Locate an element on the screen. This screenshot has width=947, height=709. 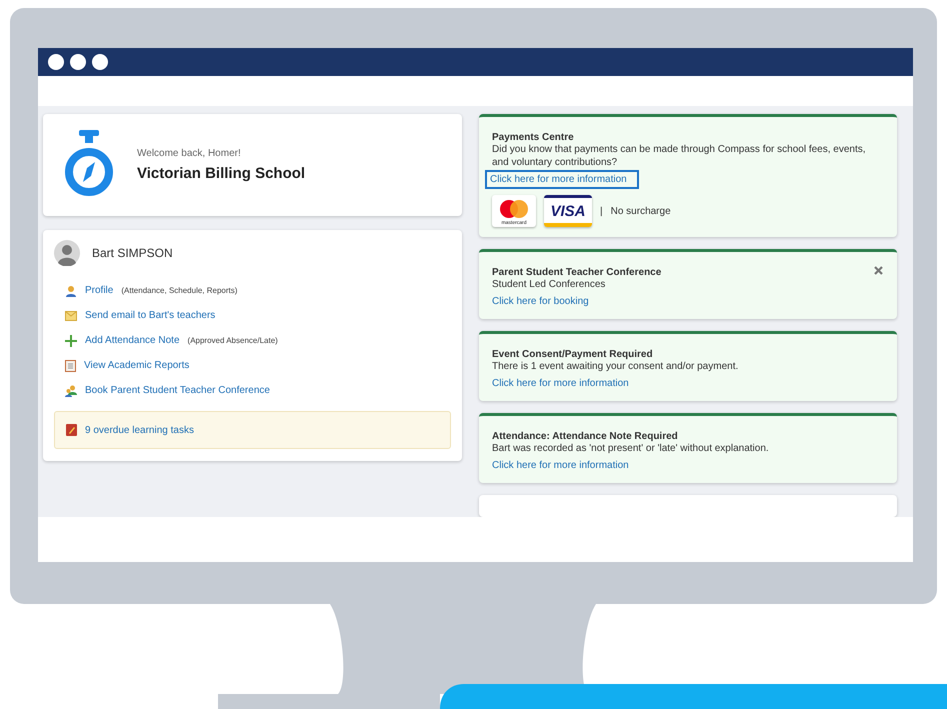
notice-text: Student Led Conferences is located at coordinates (549, 284).